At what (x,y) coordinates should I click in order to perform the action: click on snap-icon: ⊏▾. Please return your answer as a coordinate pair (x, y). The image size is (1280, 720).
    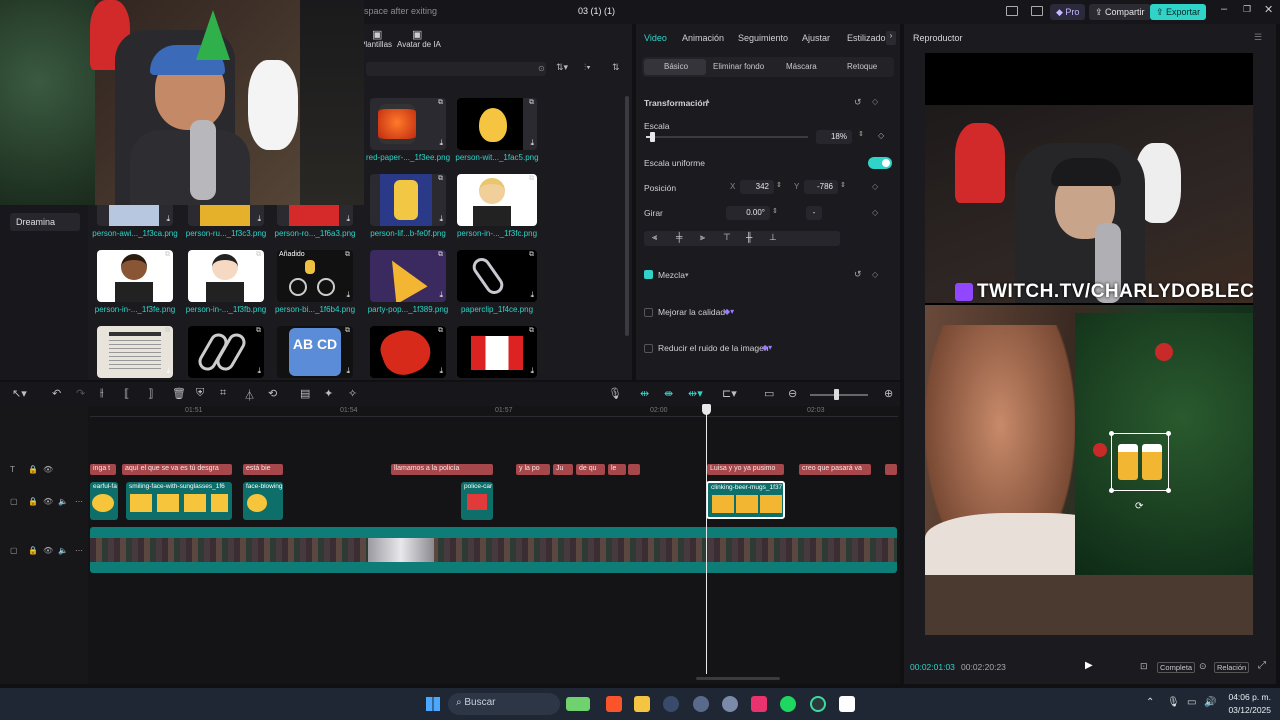
    Looking at the image, I should click on (729, 393).